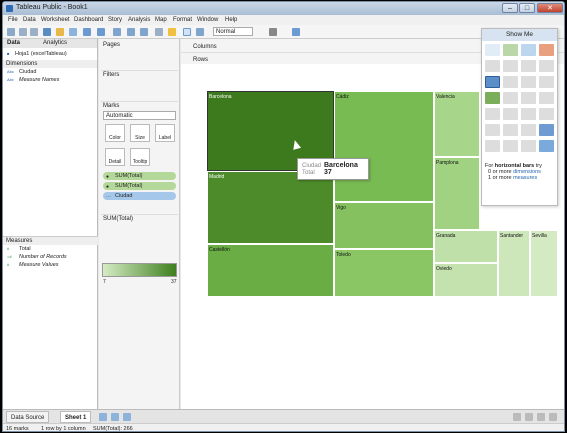 This screenshot has width=567, height=433. I want to click on mark-type-dropdown: Automatic, so click(139, 115).